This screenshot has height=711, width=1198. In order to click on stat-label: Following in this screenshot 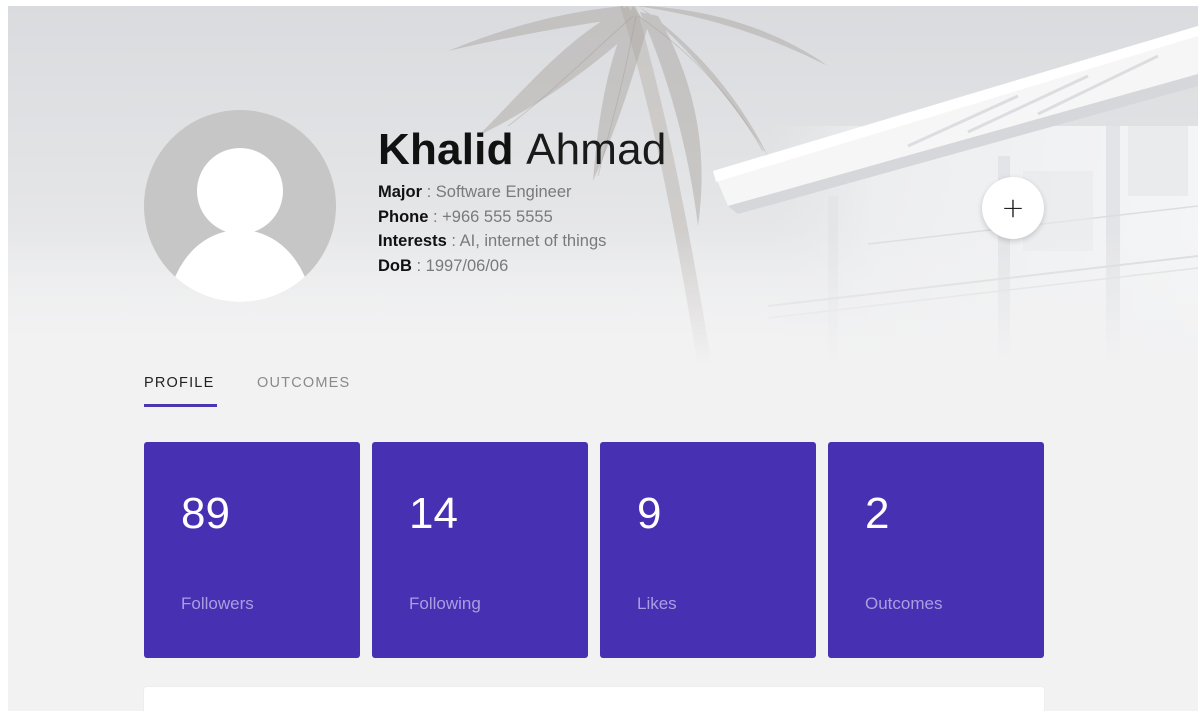, I will do `click(445, 603)`.